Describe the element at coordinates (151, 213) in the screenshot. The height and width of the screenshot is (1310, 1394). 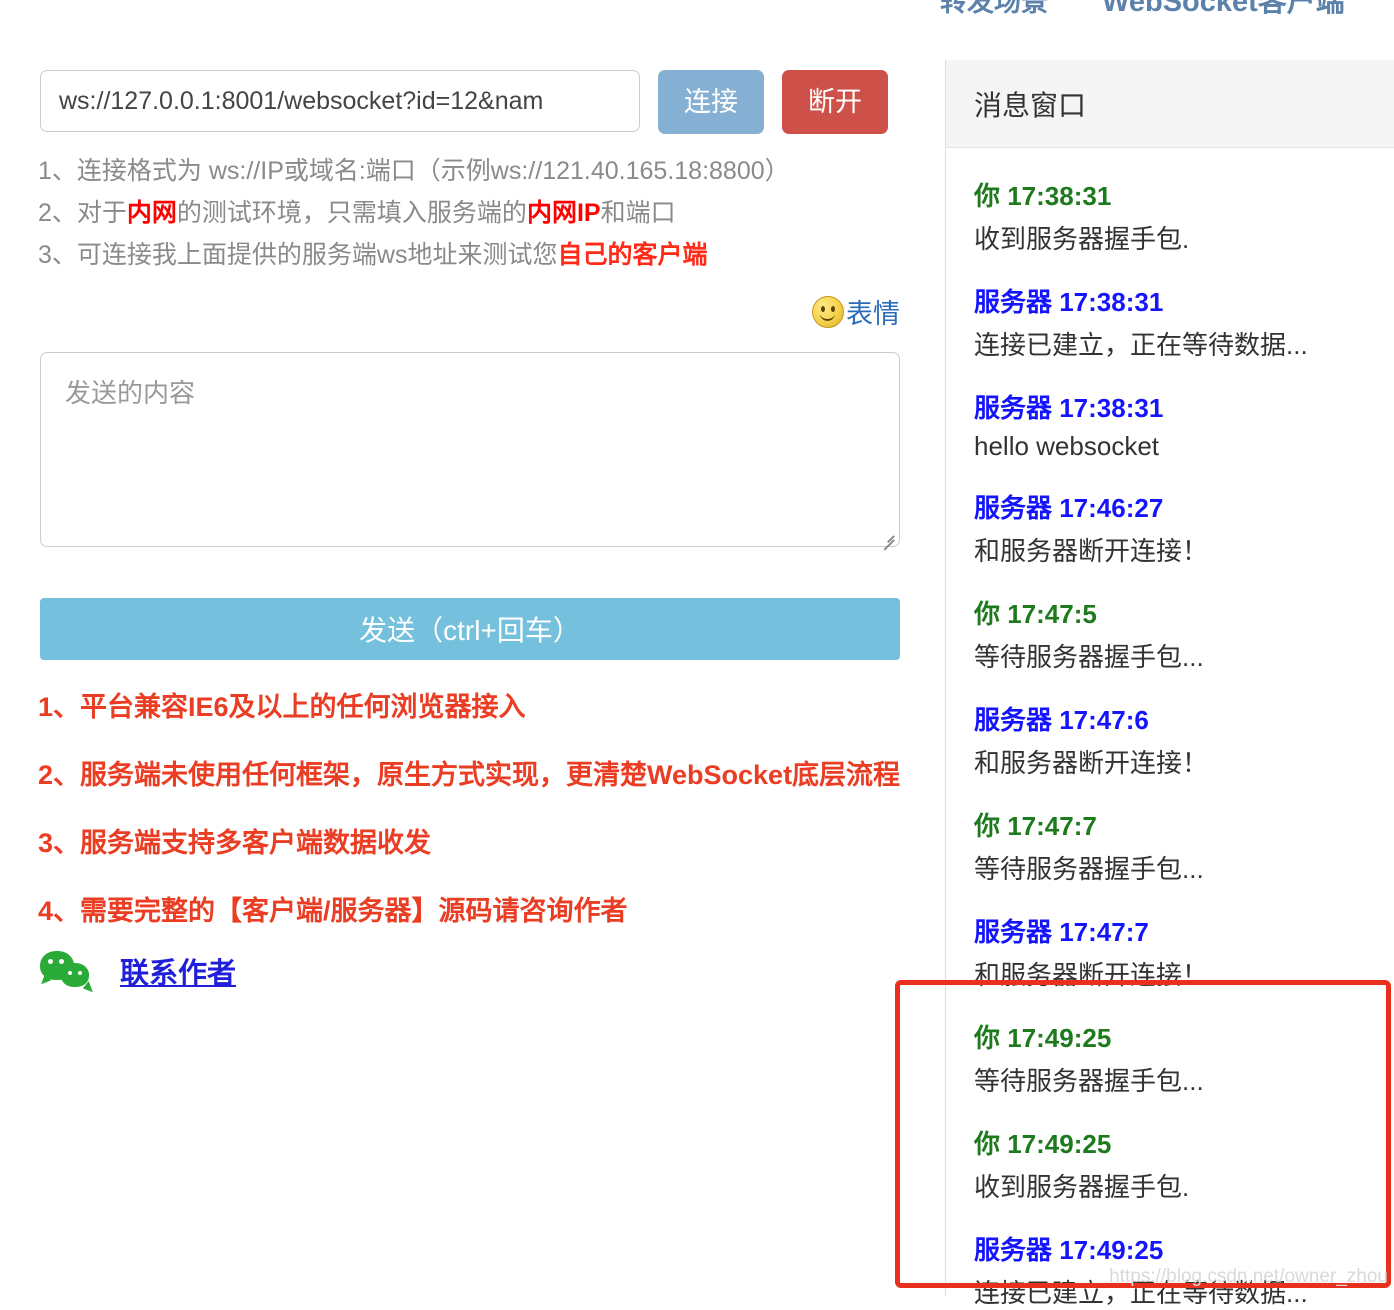
I see `tip-line-2-highlight-1: 内网` at that location.